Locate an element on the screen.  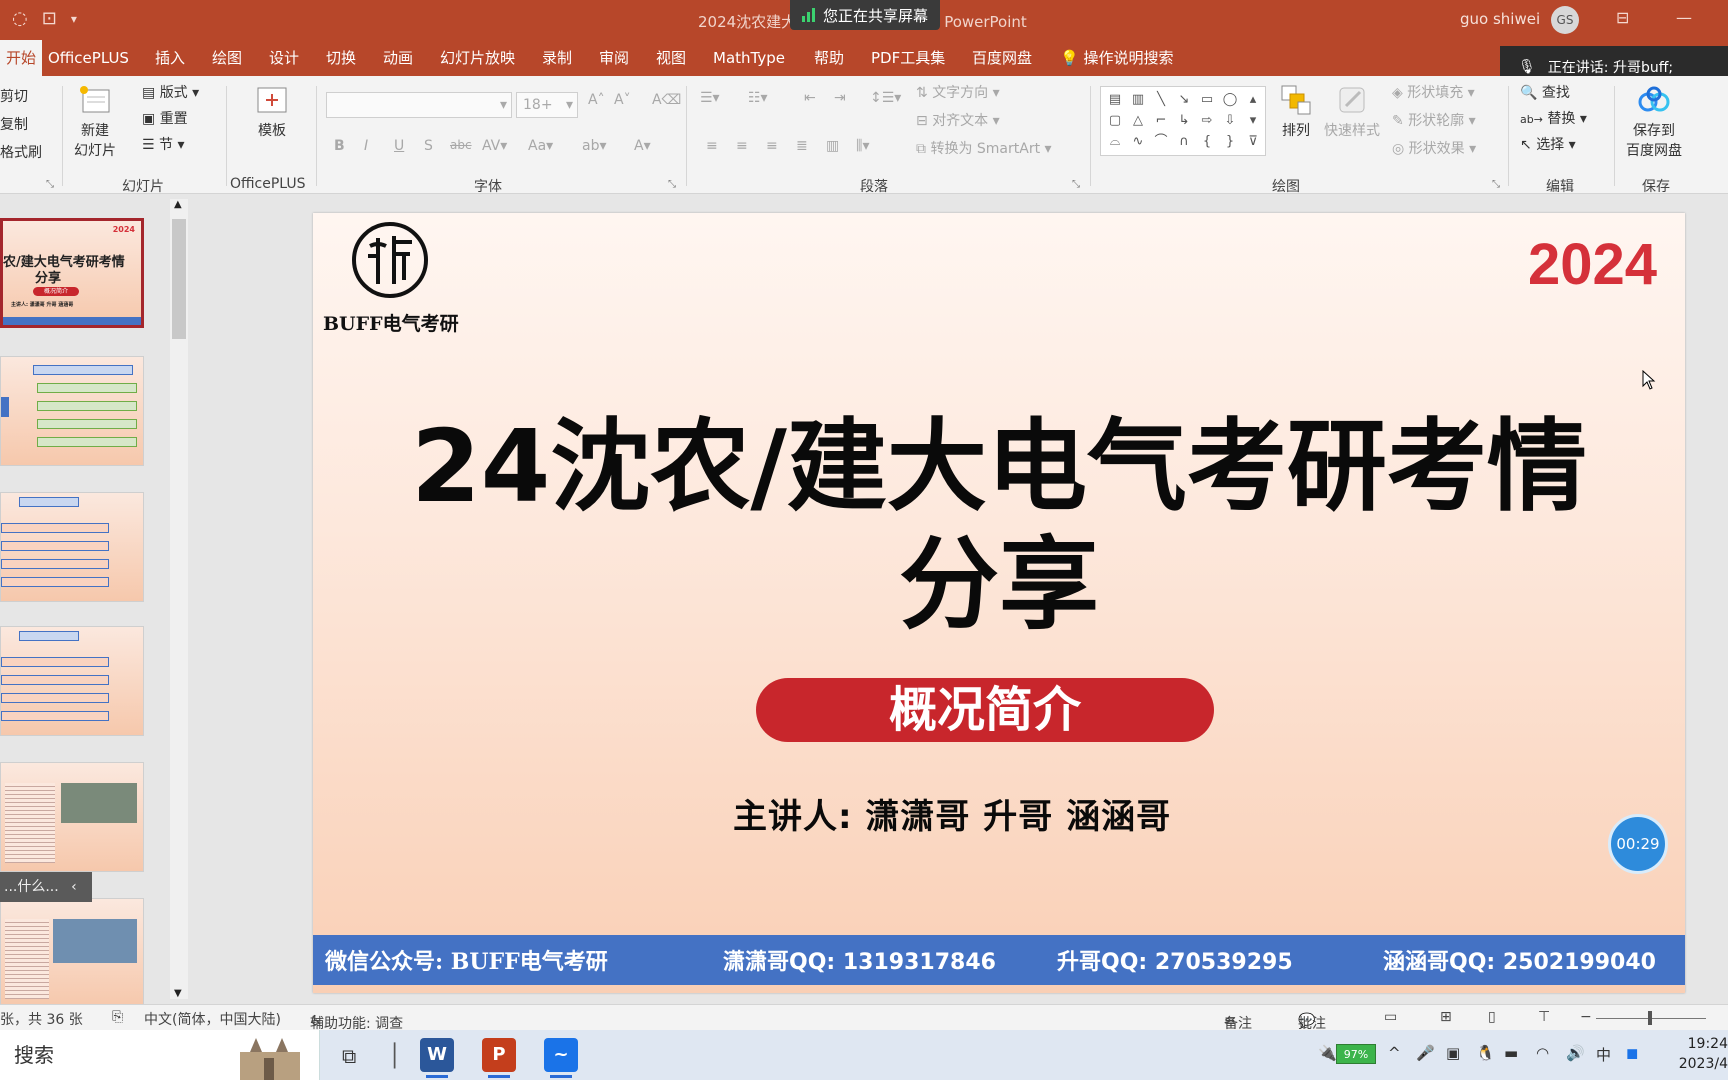
align-text-button: ⊟ 对齐文本 ▾ is located at coordinates (958, 120).